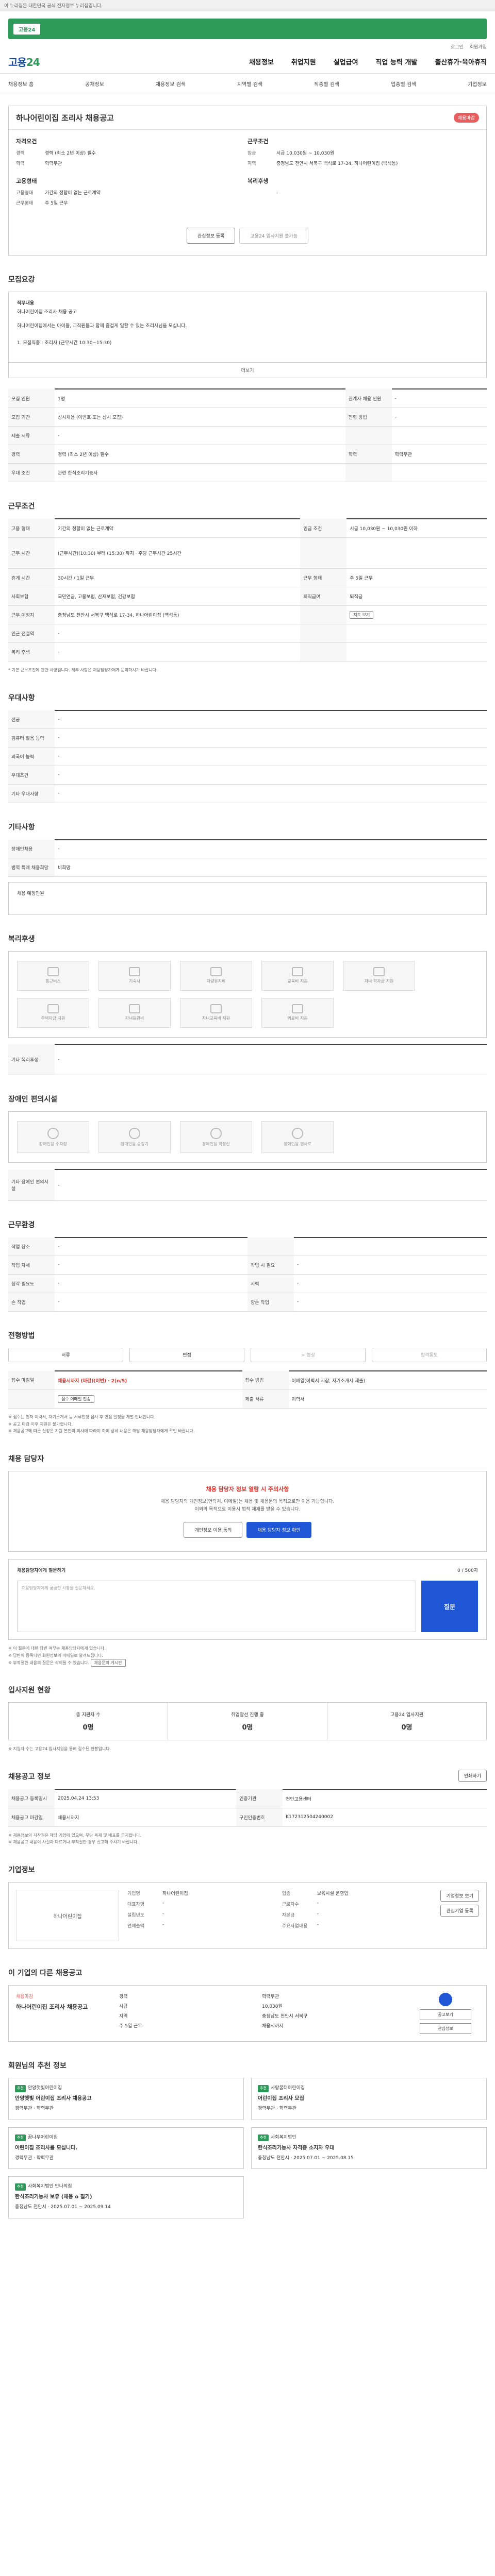 Image resolution: width=495 pixels, height=2576 pixels. Describe the element at coordinates (379, 975) in the screenshot. I see `scholarship-icon: 자녀 학자금 지원` at that location.